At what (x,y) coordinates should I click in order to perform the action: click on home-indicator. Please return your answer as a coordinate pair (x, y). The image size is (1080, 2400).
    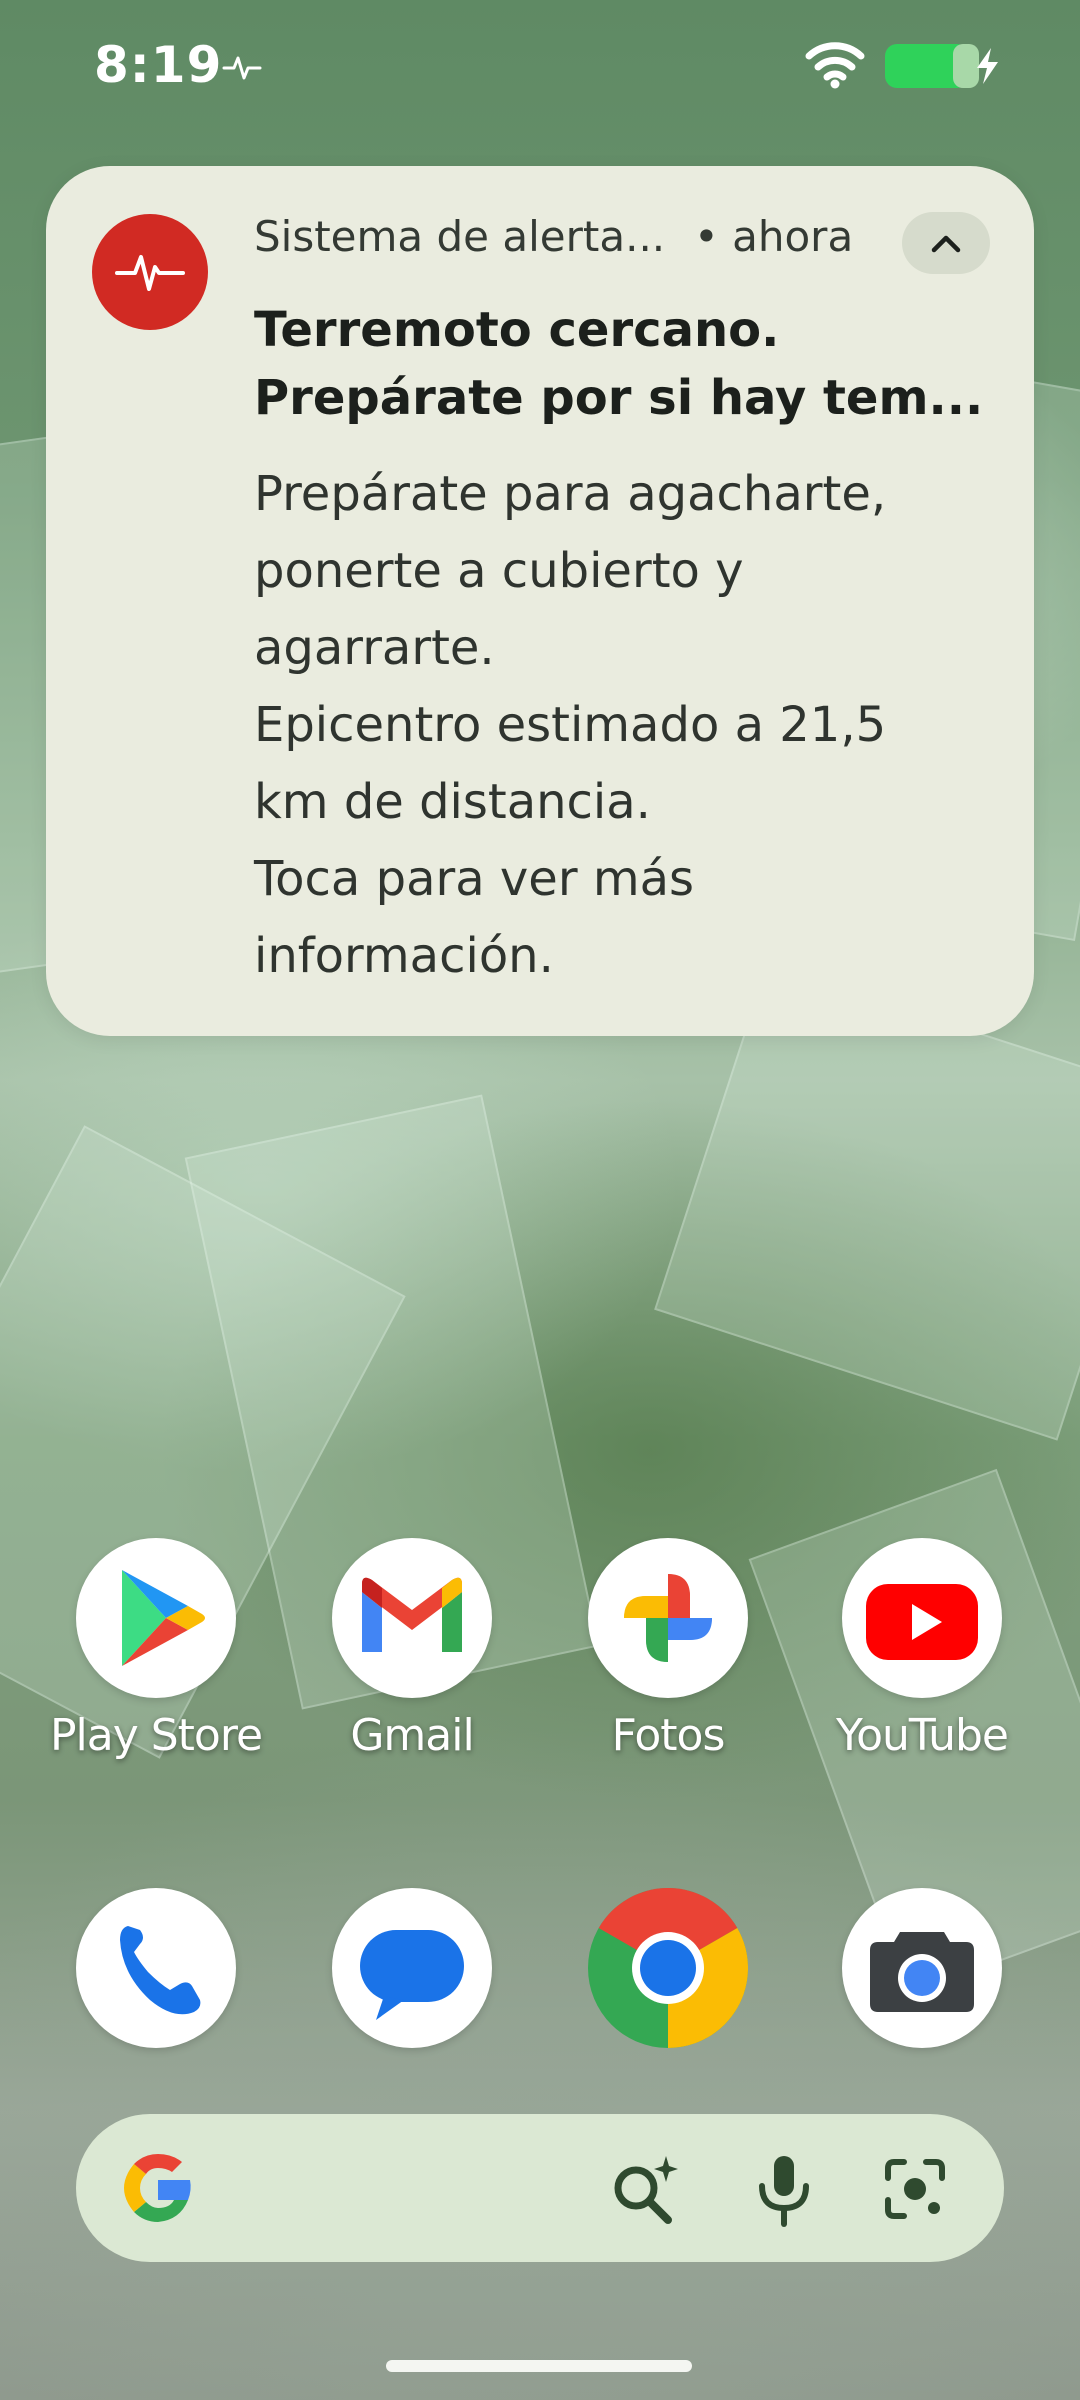
    Looking at the image, I should click on (539, 2366).